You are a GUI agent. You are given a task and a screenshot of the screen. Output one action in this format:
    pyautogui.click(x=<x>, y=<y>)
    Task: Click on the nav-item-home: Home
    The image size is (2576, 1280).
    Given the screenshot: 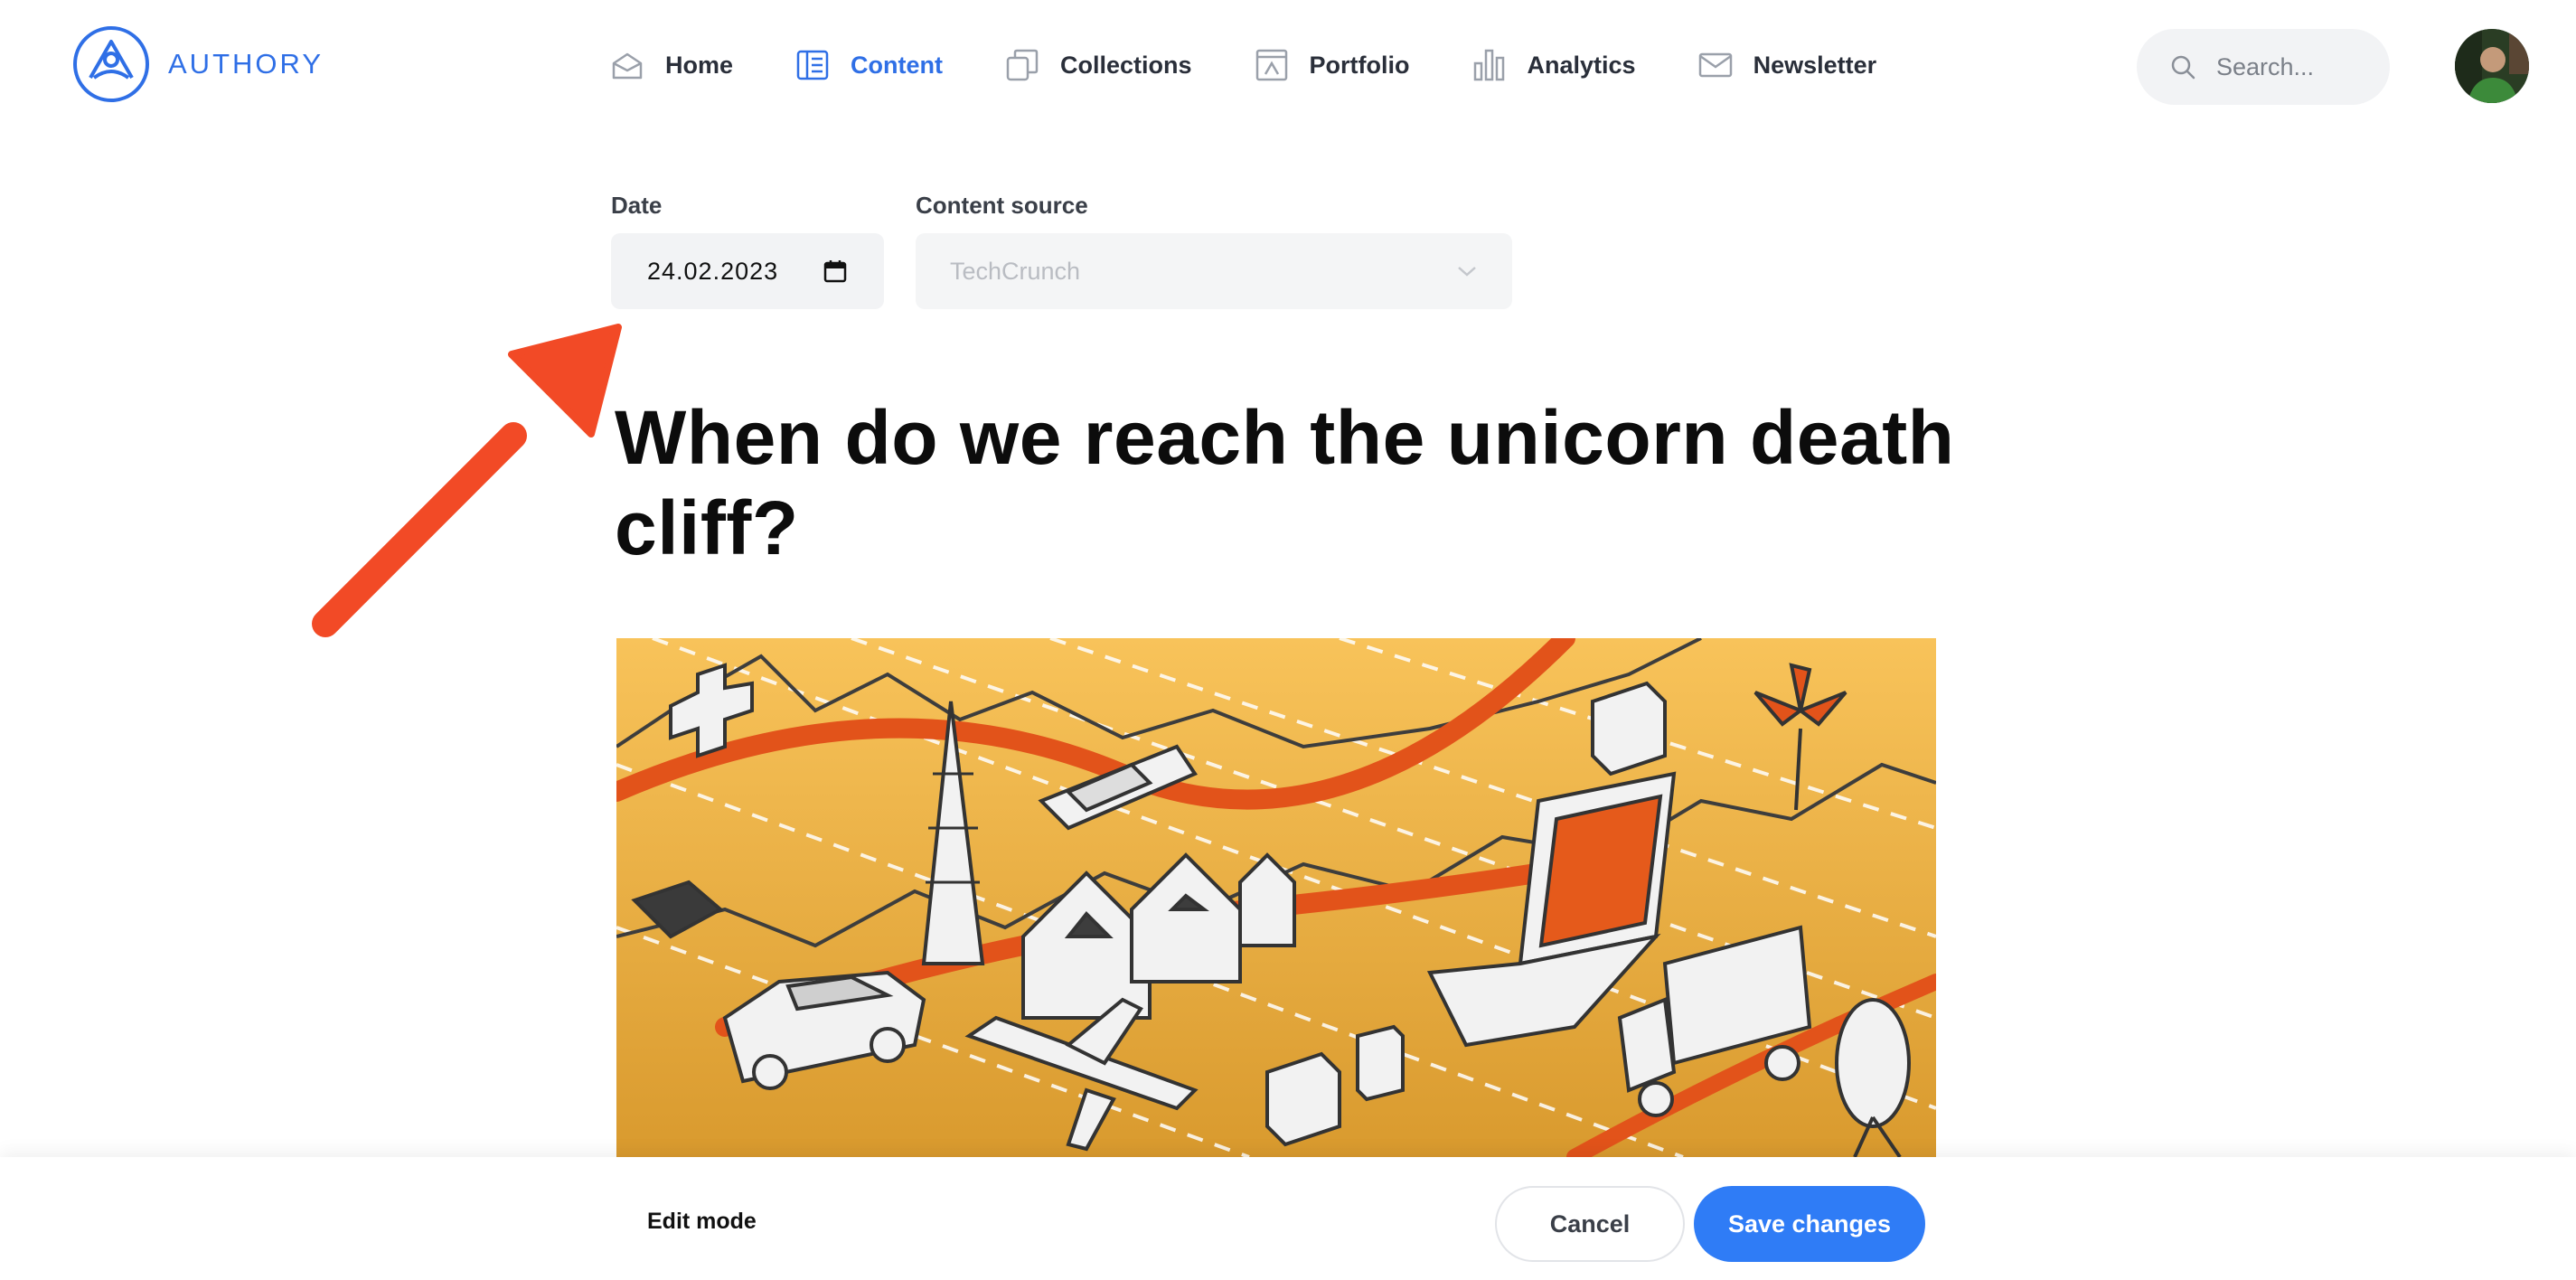 What is the action you would take?
    pyautogui.click(x=671, y=65)
    